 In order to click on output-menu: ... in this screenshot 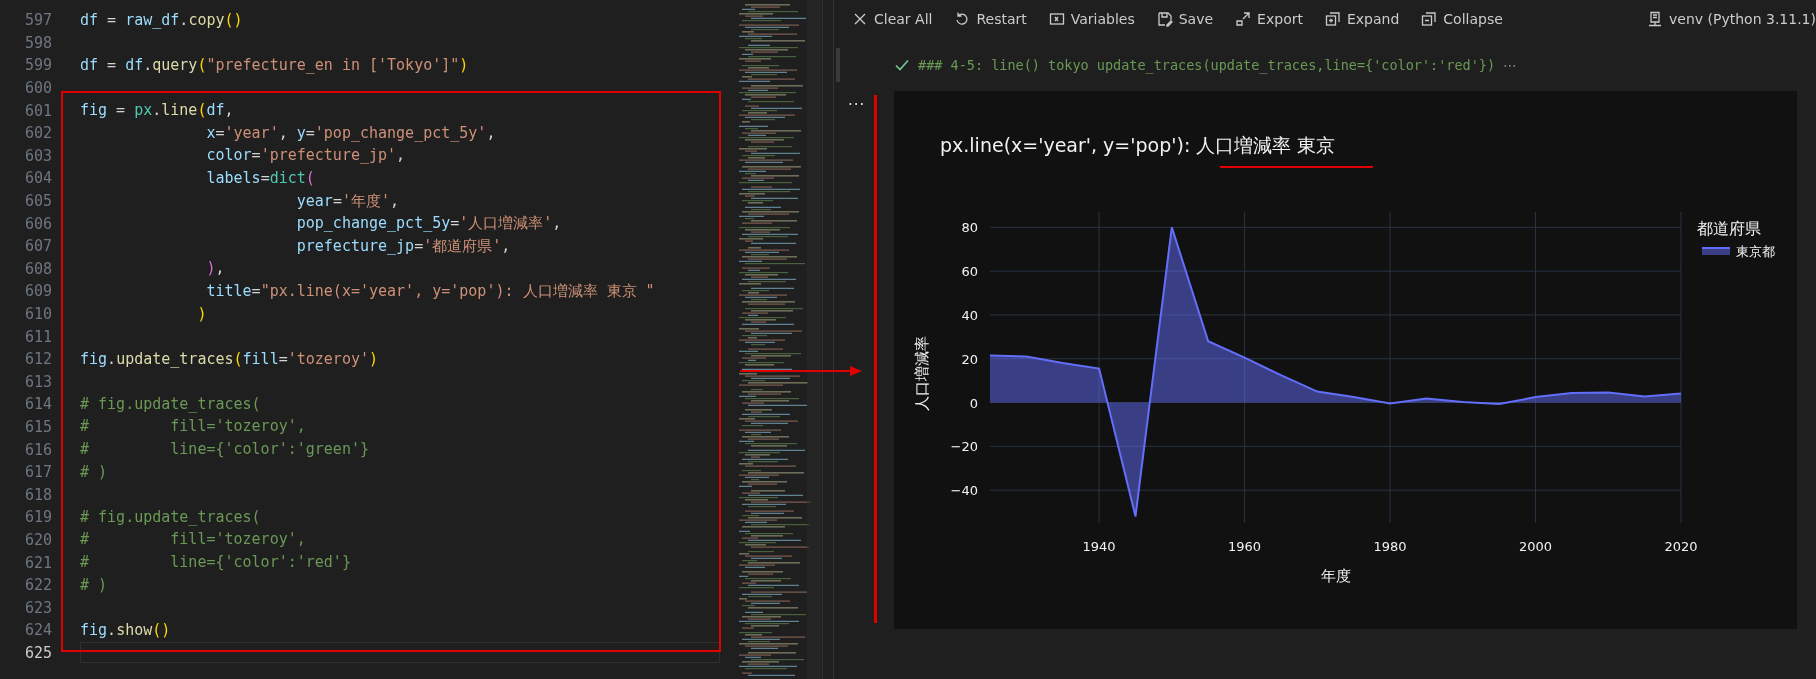, I will do `click(857, 100)`.